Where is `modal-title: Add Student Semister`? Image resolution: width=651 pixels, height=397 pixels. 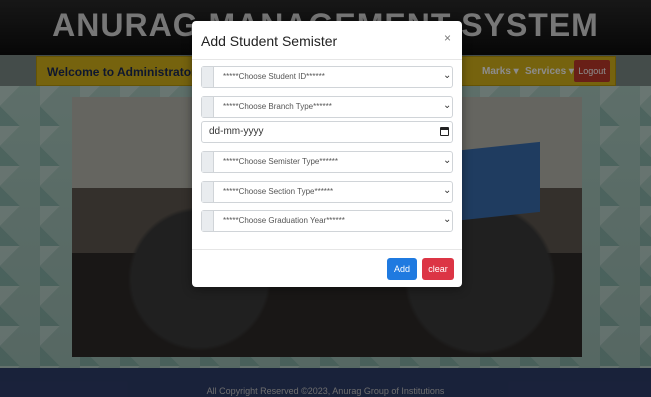 modal-title: Add Student Semister is located at coordinates (269, 41).